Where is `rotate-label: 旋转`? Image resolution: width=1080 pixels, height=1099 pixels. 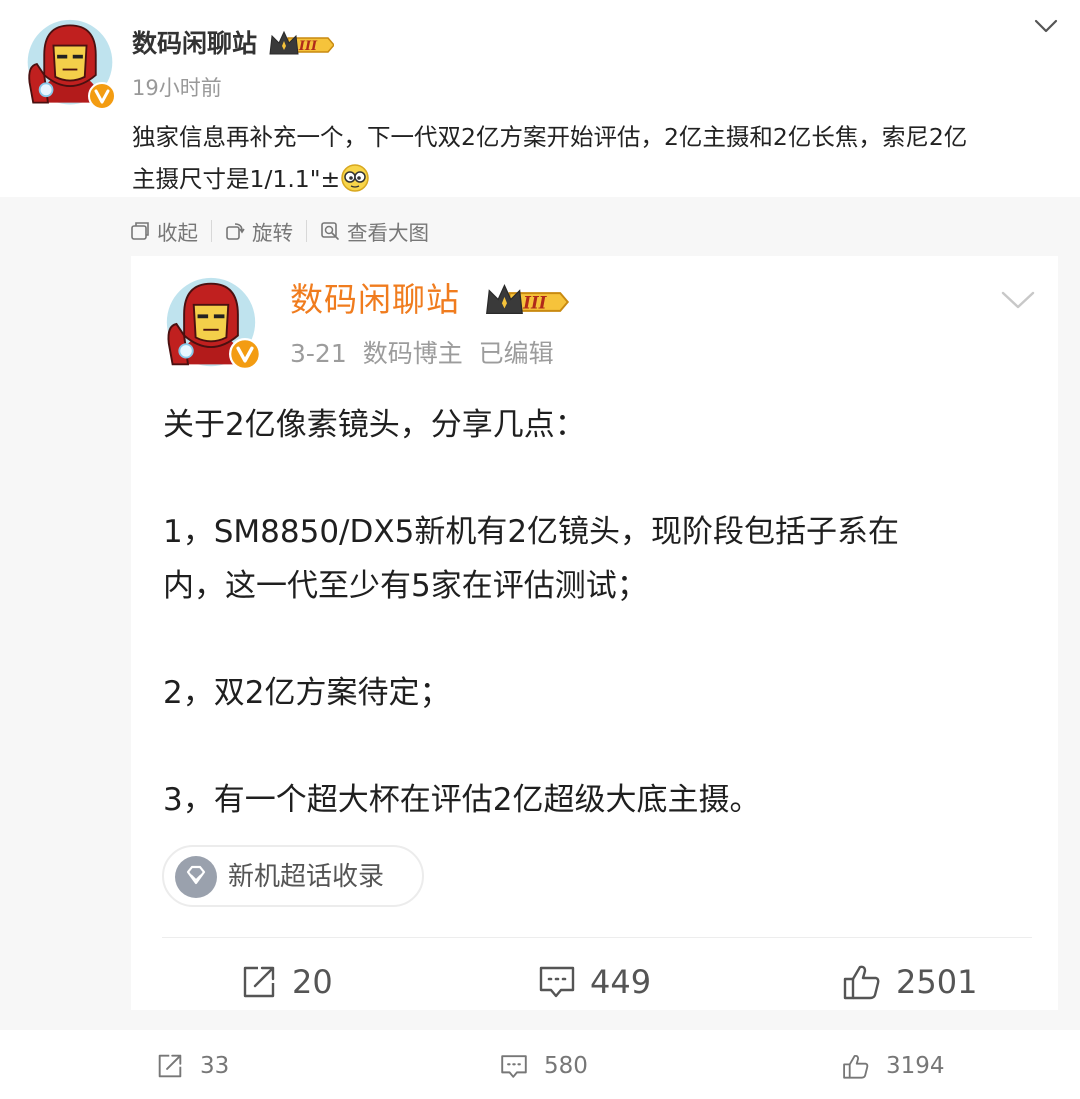 rotate-label: 旋转 is located at coordinates (272, 233).